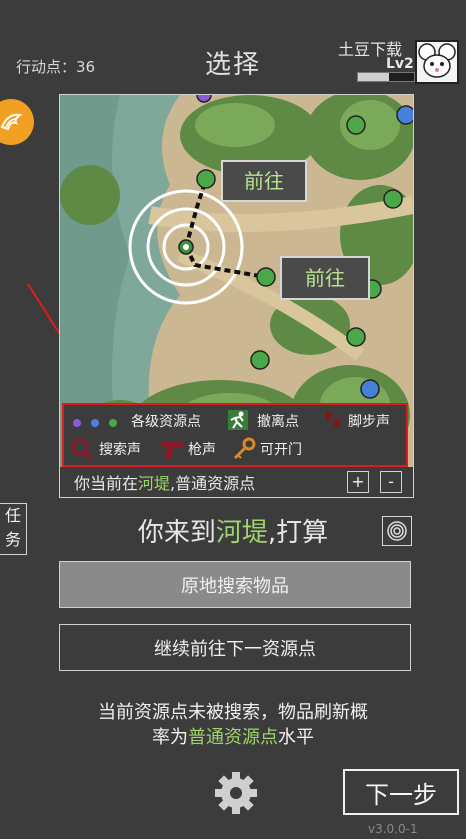 Image resolution: width=466 pixels, height=839 pixels. I want to click on legend-openable-door: 可开门, so click(281, 450).